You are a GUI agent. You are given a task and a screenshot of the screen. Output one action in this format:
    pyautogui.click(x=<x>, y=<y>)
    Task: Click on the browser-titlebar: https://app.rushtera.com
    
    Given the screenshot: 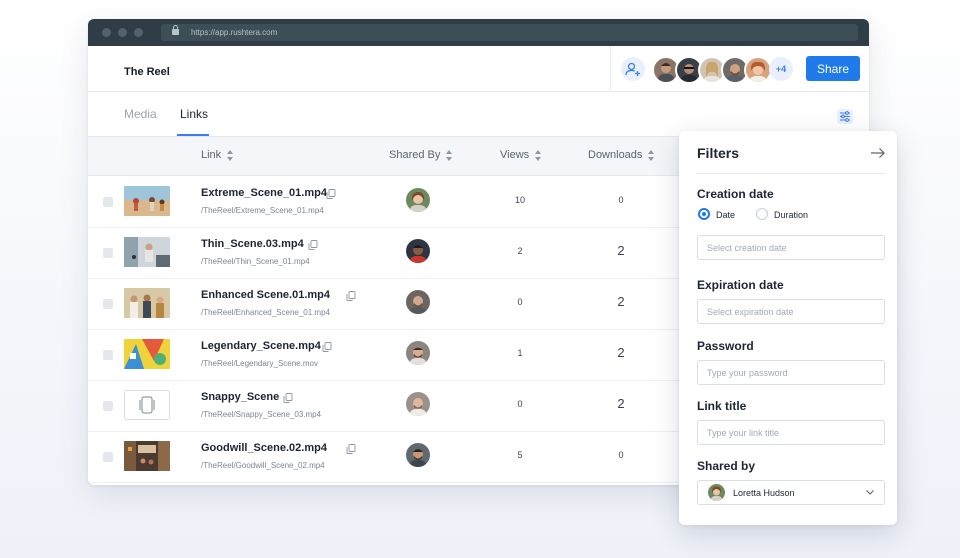 What is the action you would take?
    pyautogui.click(x=478, y=32)
    